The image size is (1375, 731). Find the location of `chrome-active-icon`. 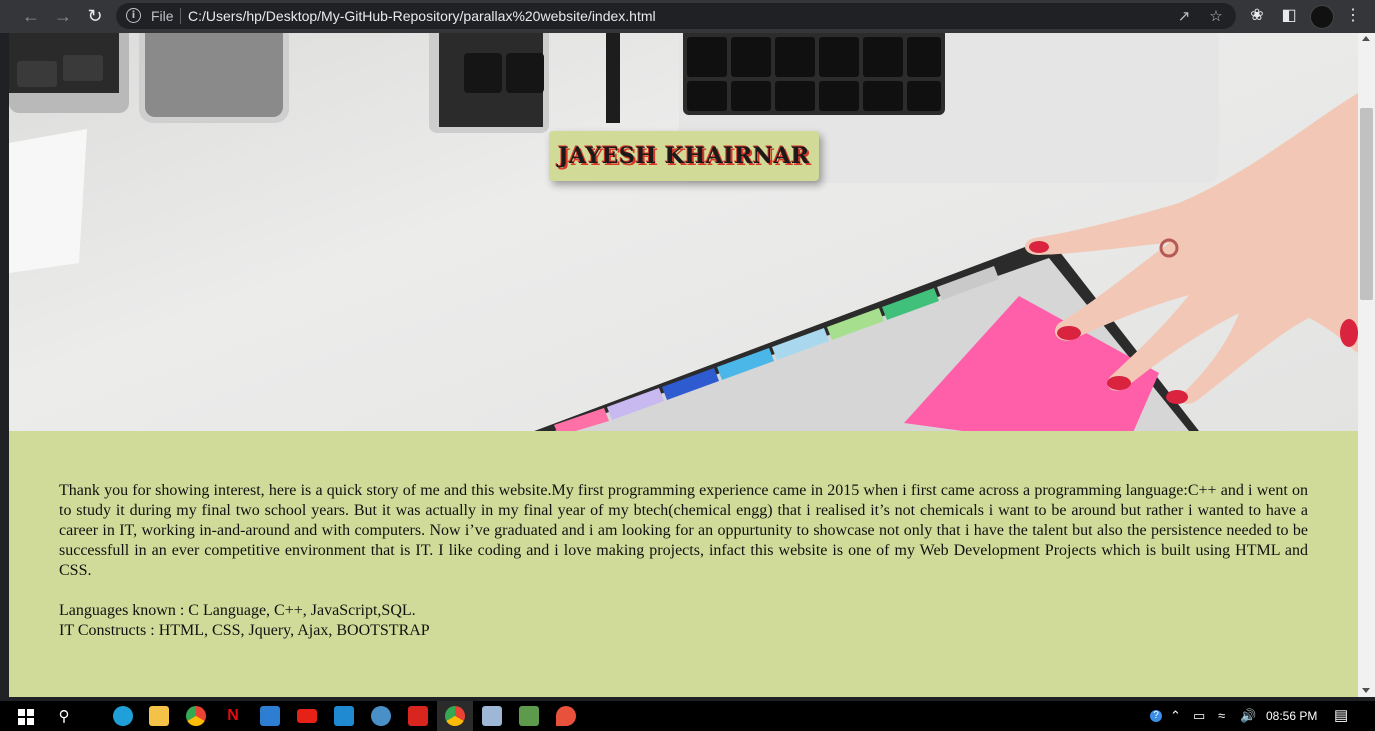

chrome-active-icon is located at coordinates (455, 716).